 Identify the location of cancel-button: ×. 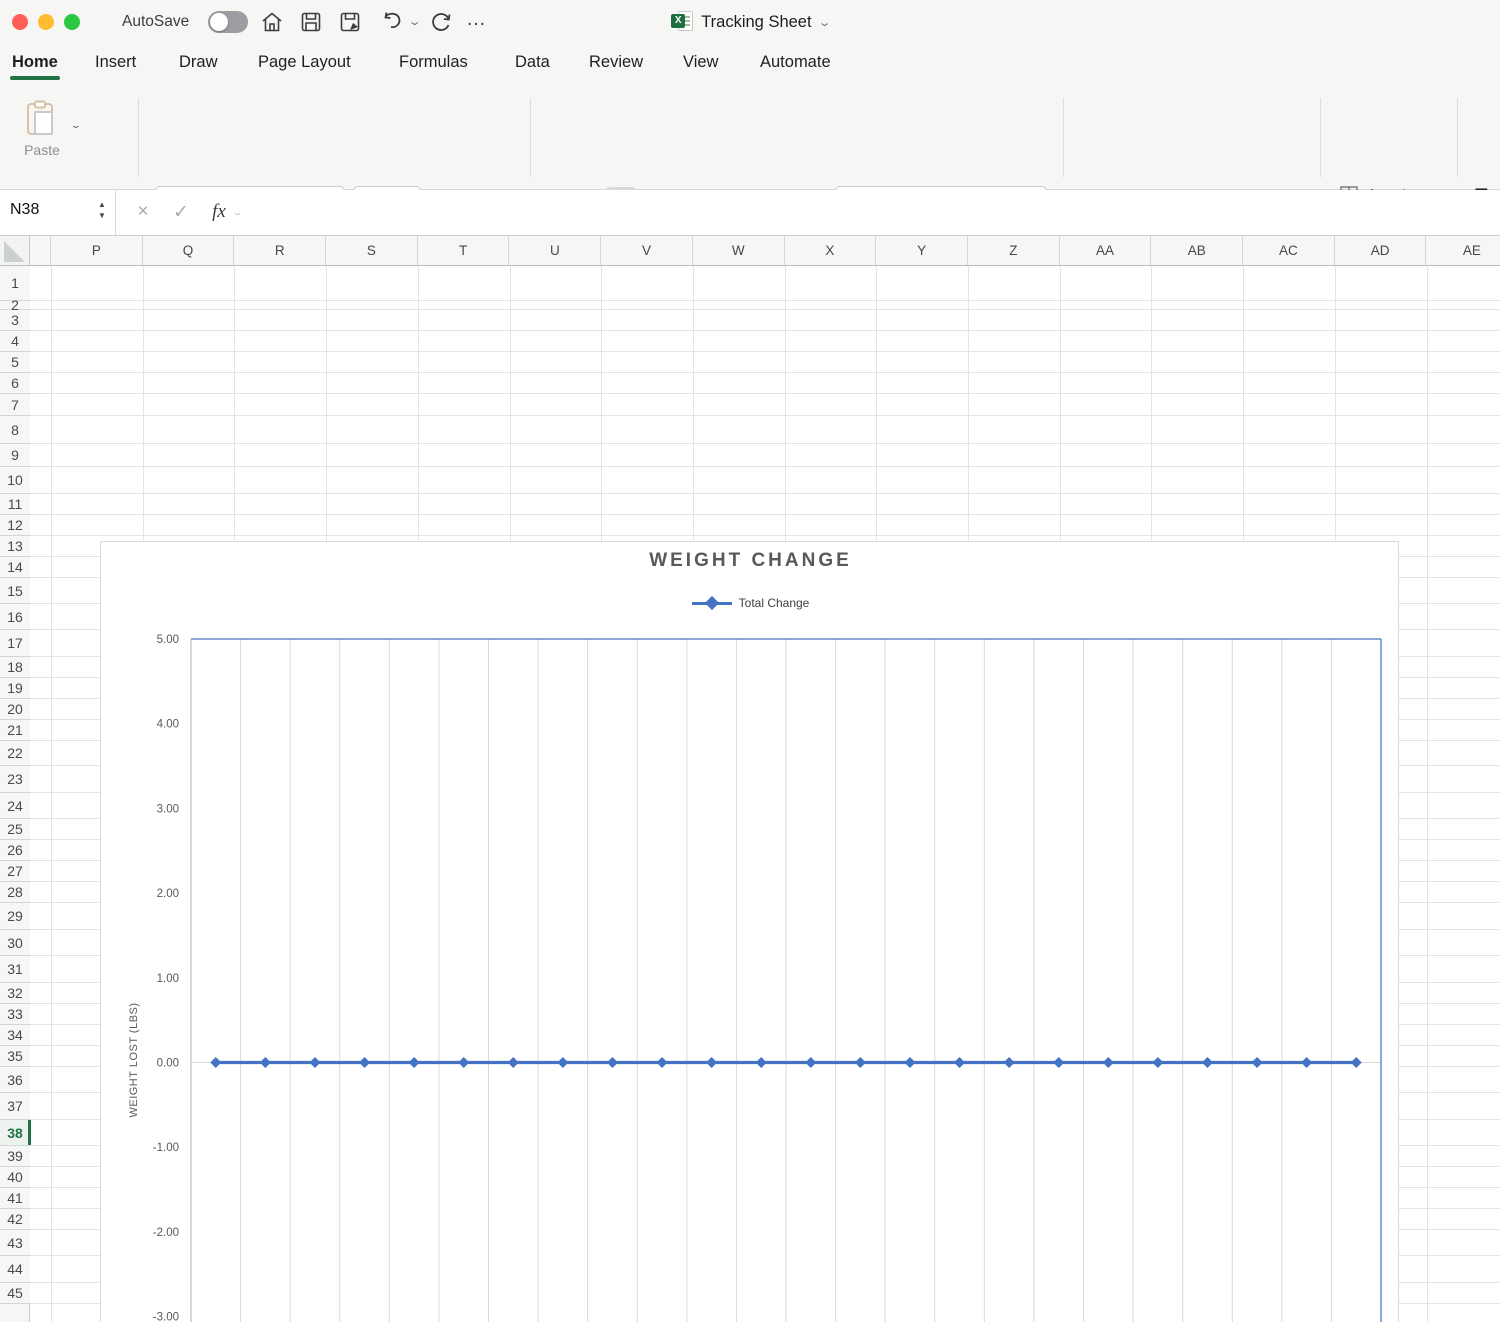
(143, 212).